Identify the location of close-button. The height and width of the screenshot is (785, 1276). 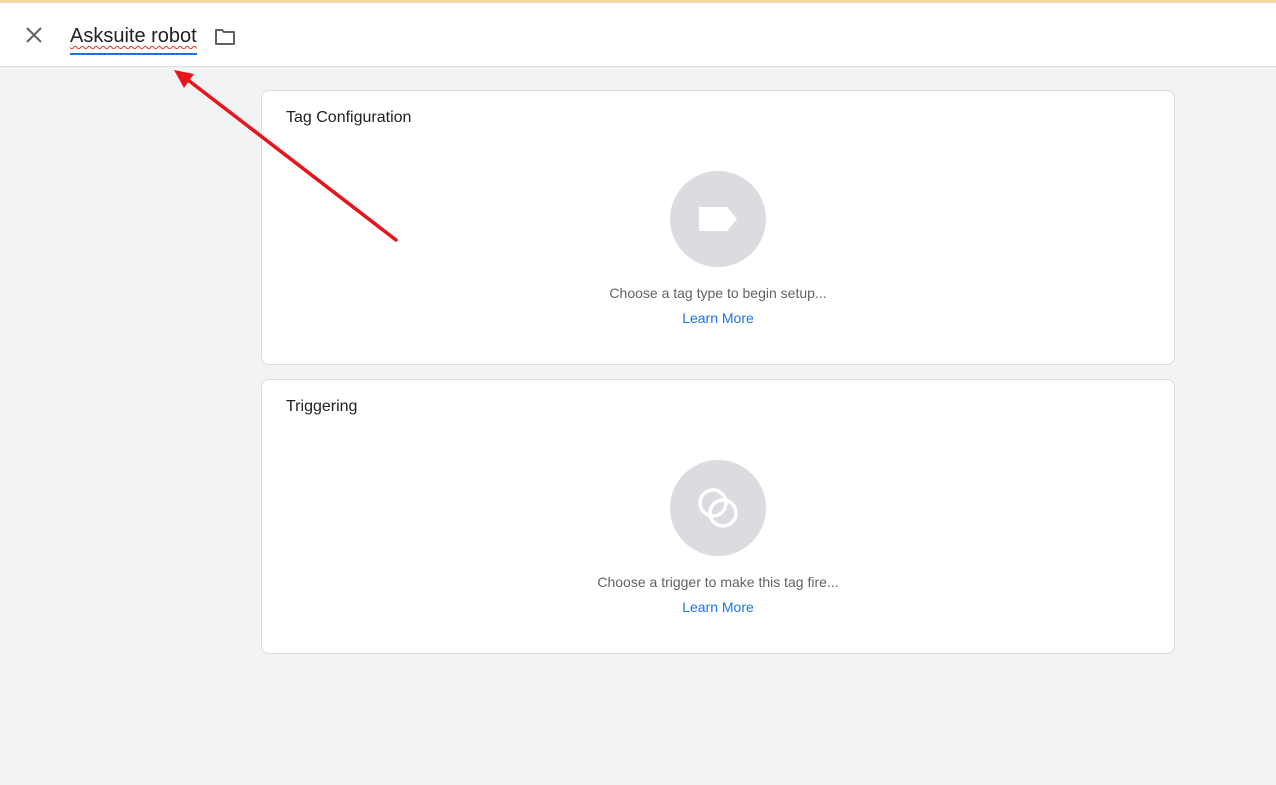
(34, 35).